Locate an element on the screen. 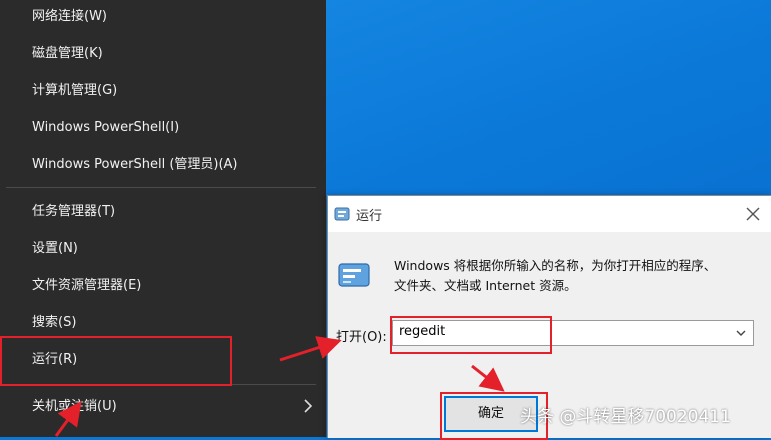 This screenshot has width=771, height=440. arrow-to-open-input is located at coordinates (310, 349).